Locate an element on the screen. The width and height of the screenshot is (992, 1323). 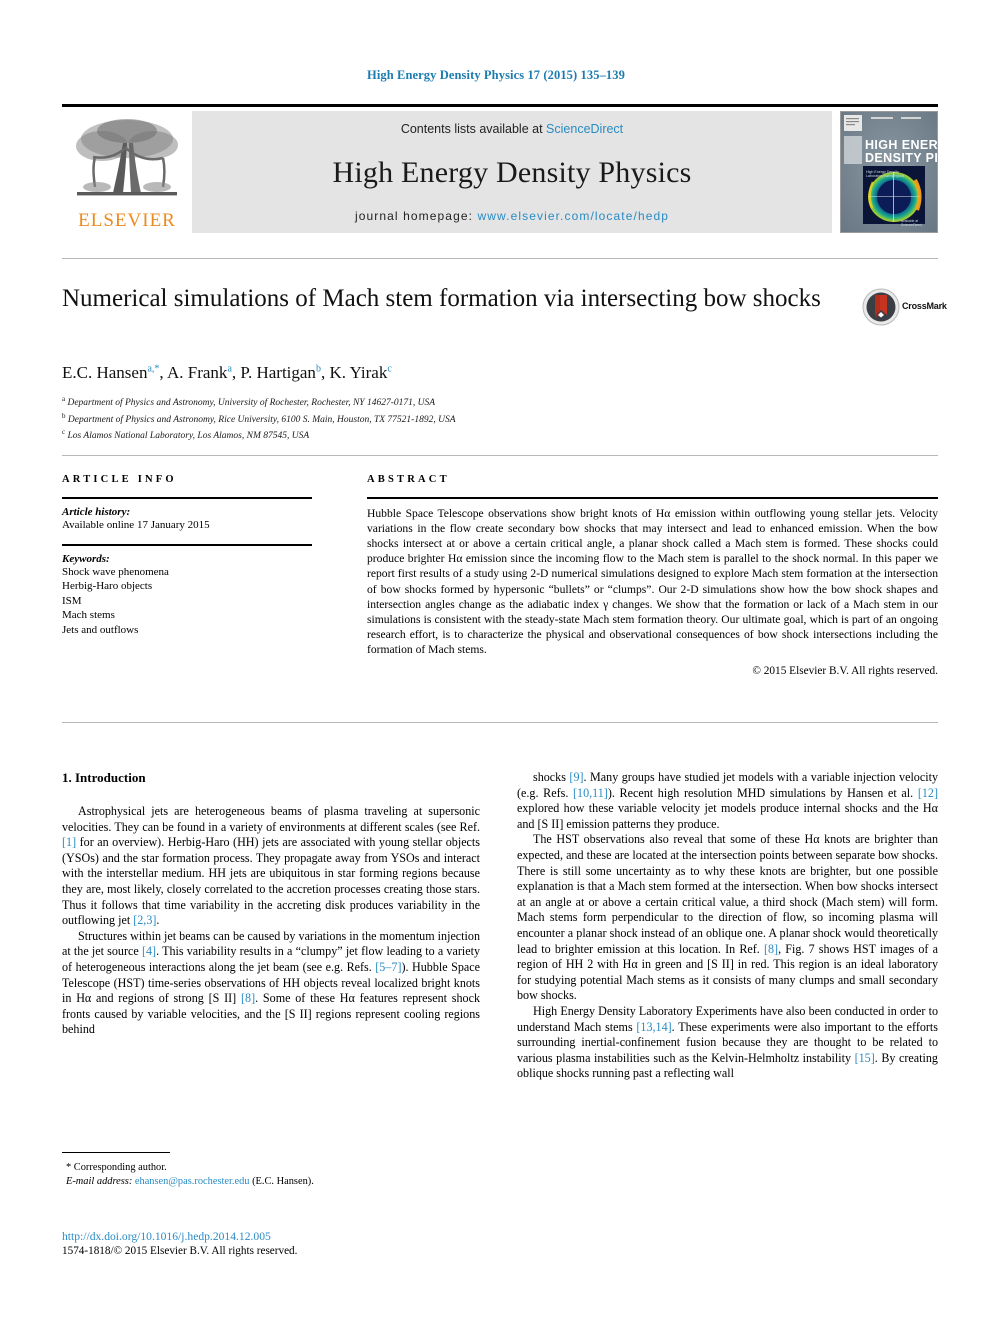
journal-title: High Energy Density Physics is located at coordinates (512, 172).